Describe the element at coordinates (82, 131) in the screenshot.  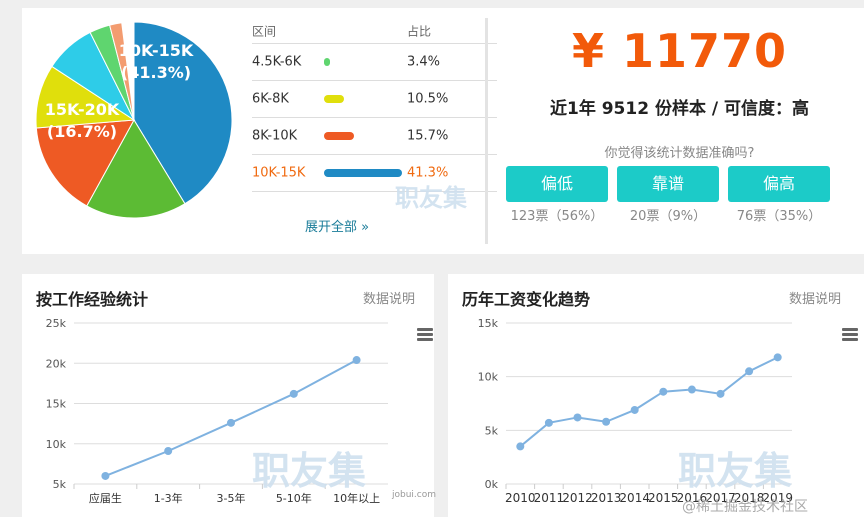
I see `pie-label-percent: (16.7%)` at that location.